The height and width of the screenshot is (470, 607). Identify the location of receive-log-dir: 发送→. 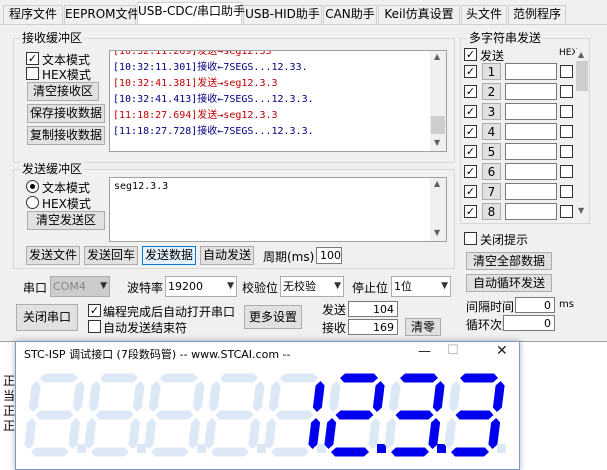
(210, 115).